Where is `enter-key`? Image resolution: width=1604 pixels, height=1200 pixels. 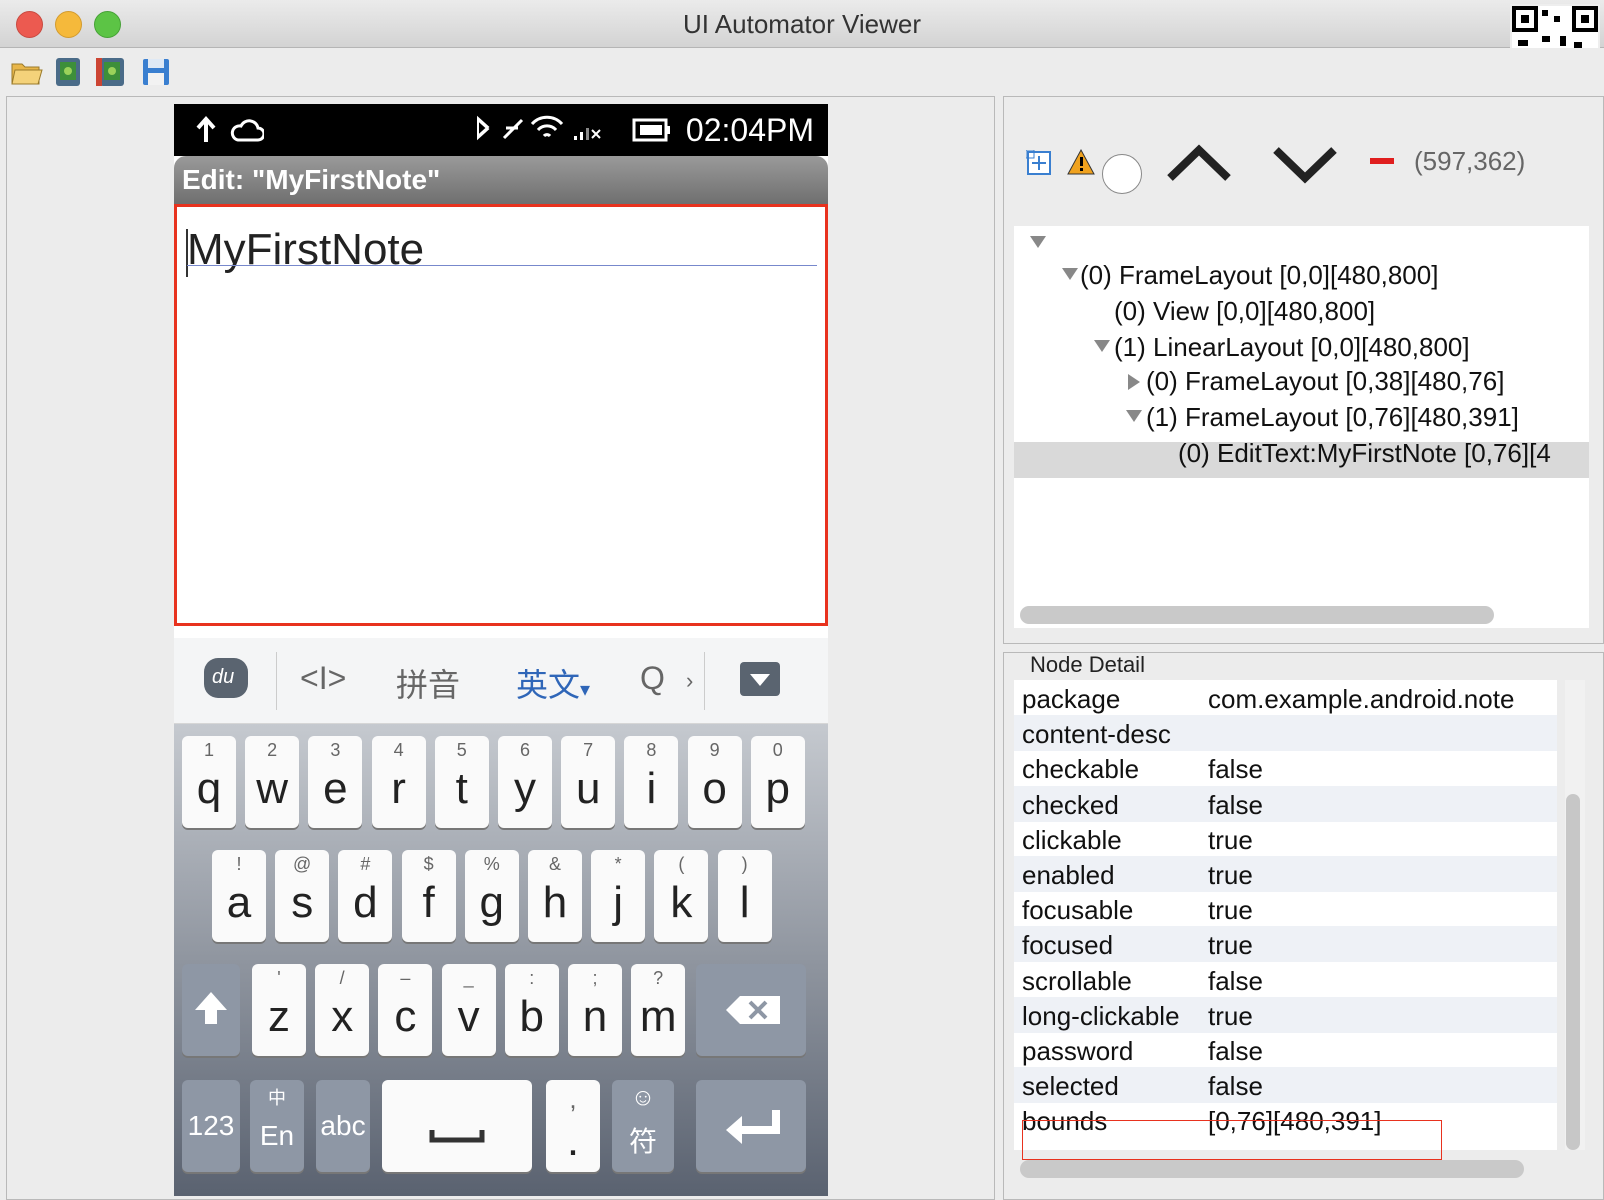
enter-key is located at coordinates (751, 1126).